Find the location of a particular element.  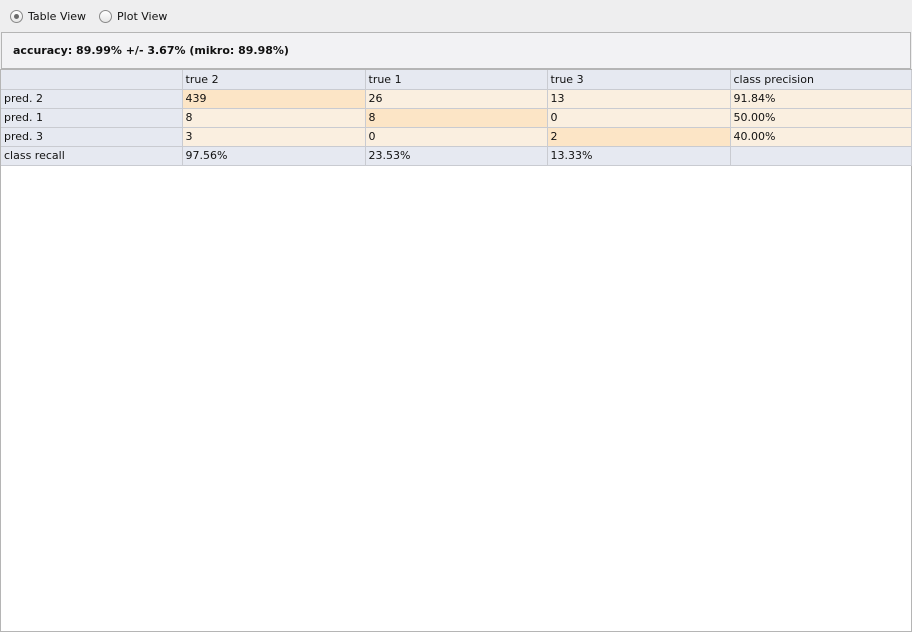

row-label-cell: pred. 1 is located at coordinates (92, 118).